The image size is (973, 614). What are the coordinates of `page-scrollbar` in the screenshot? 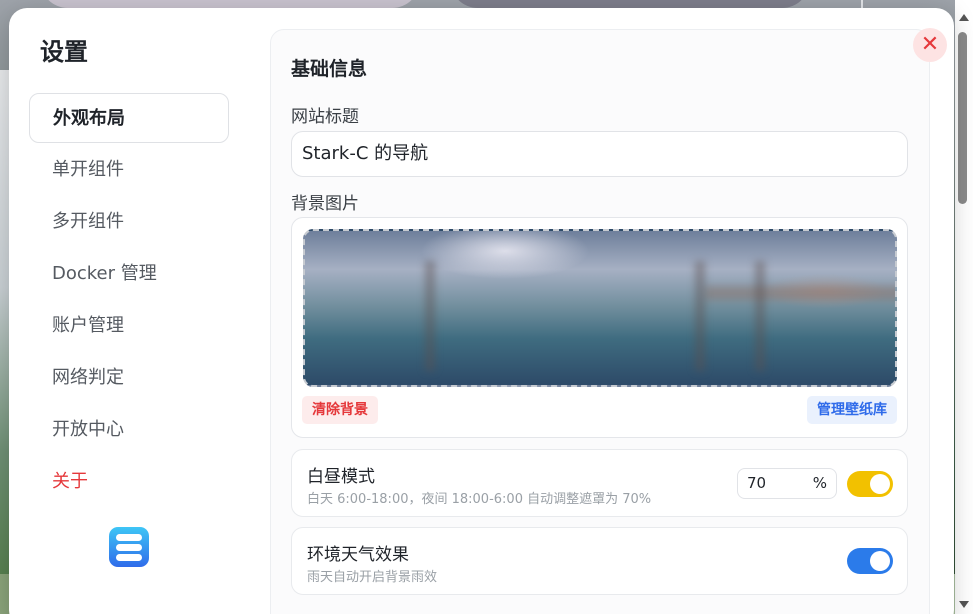 It's located at (964, 307).